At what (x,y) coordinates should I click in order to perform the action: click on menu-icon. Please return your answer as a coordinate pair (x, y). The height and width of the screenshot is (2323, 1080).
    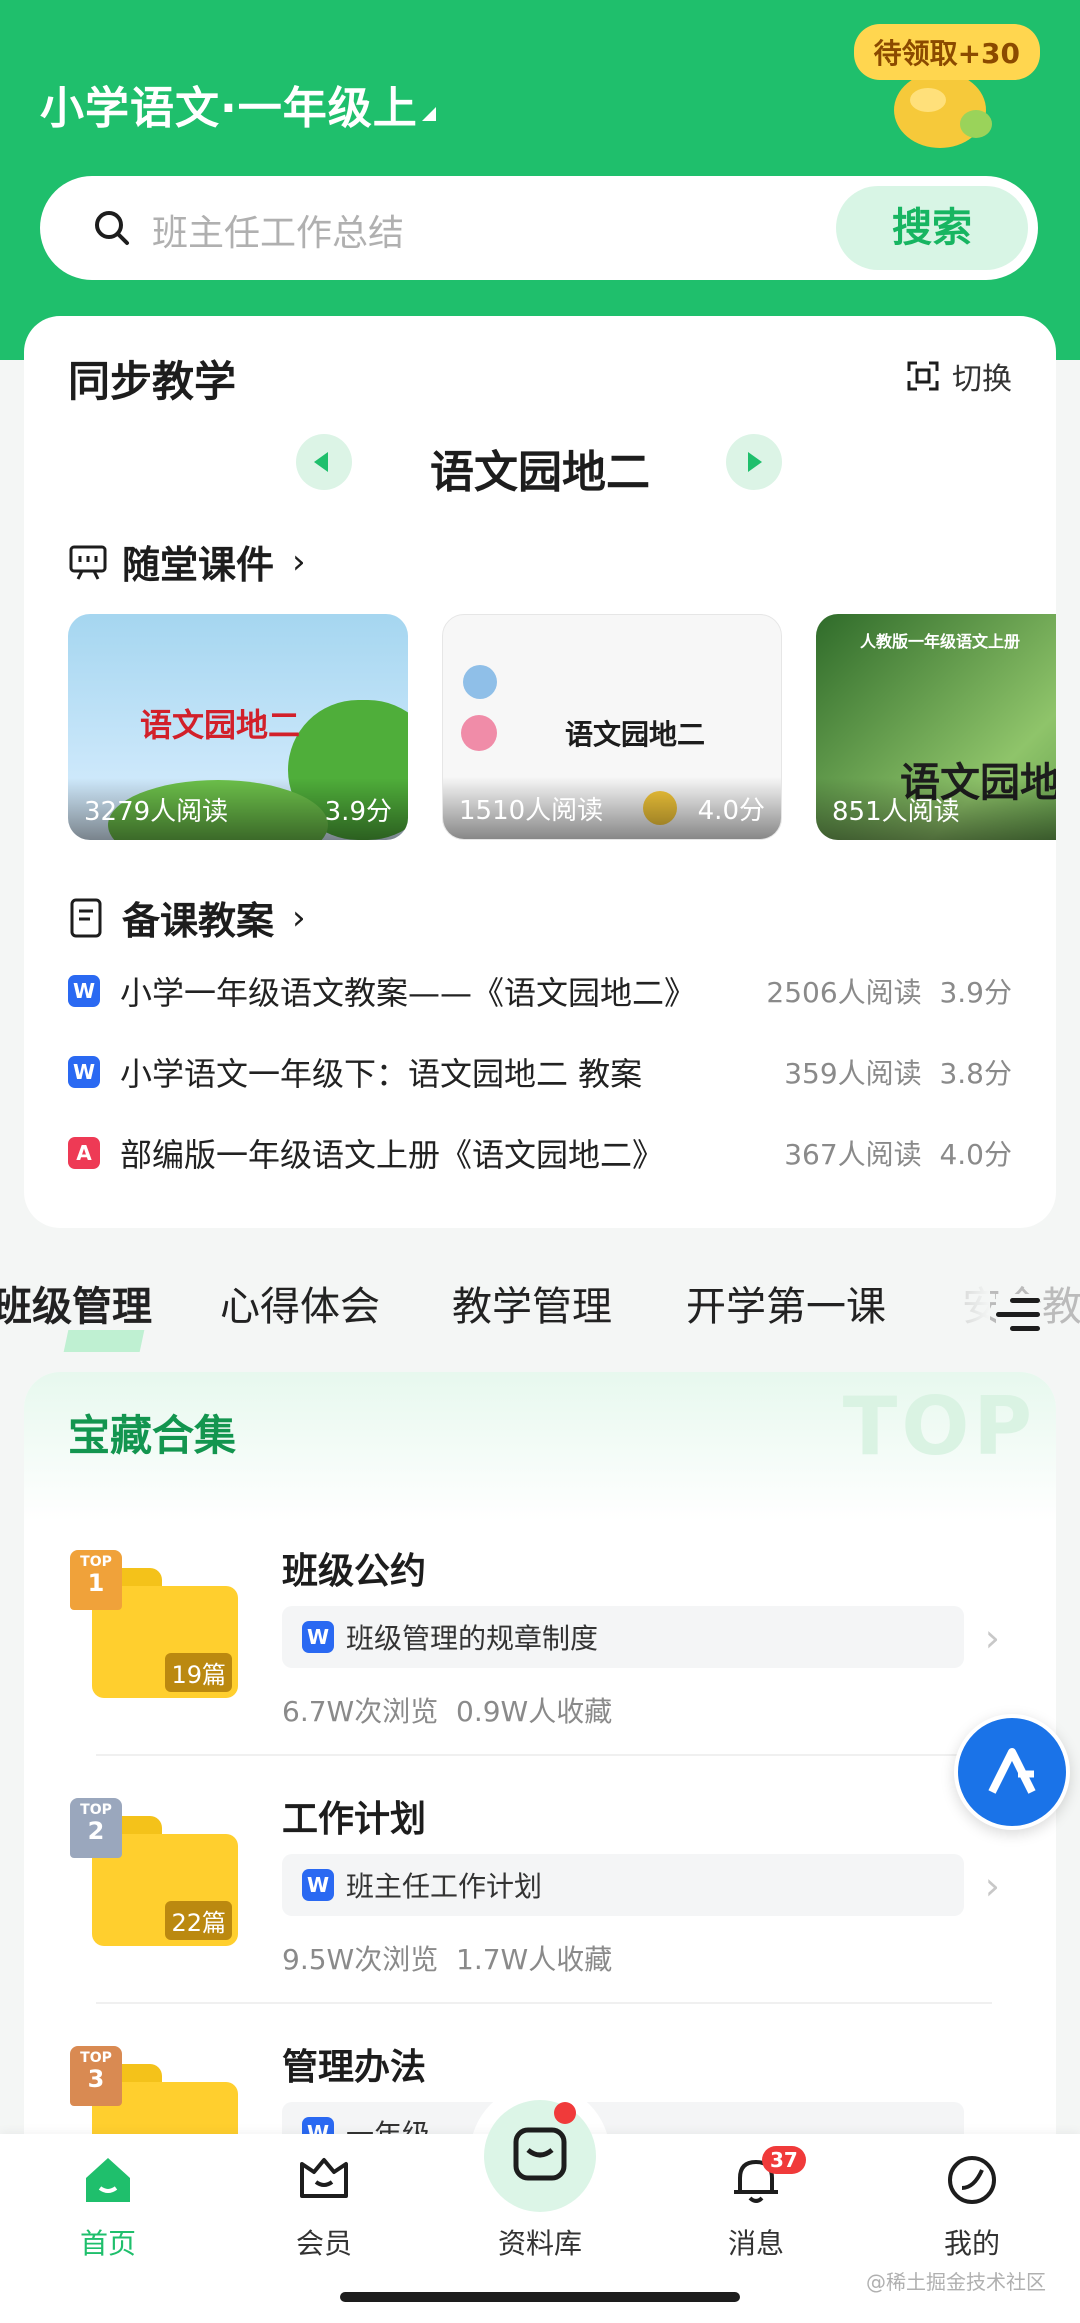
    Looking at the image, I should click on (1018, 1314).